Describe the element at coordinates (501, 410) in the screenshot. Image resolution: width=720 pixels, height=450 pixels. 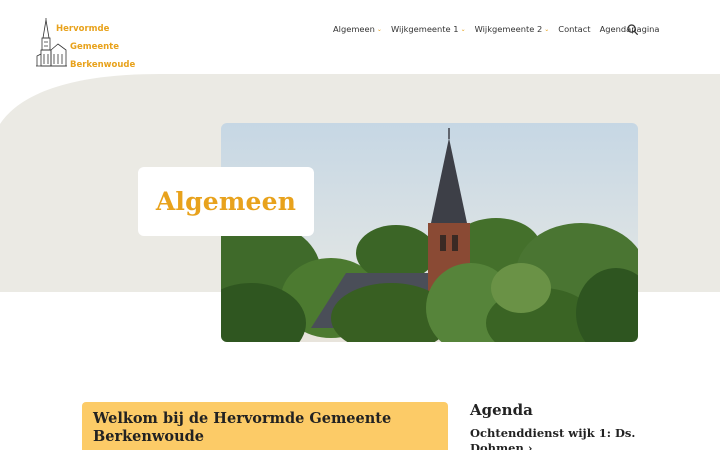
I see `agenda-heading: Agenda` at that location.